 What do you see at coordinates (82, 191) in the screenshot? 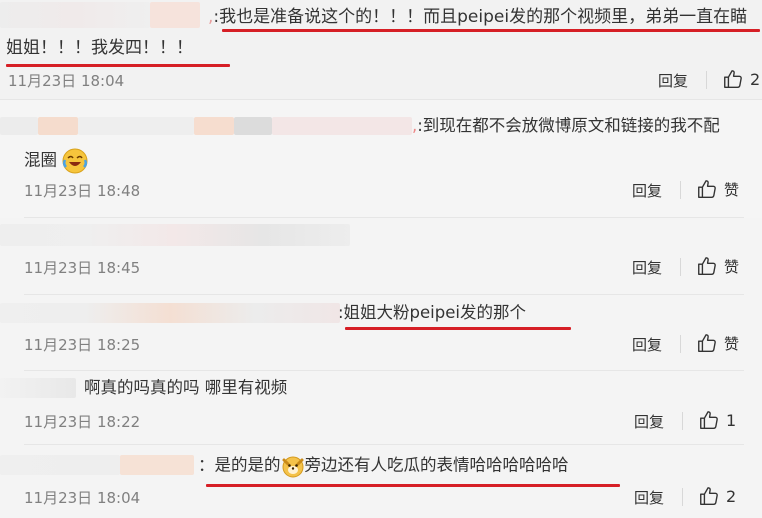
I see `timestamp: 11月23日 18:48` at bounding box center [82, 191].